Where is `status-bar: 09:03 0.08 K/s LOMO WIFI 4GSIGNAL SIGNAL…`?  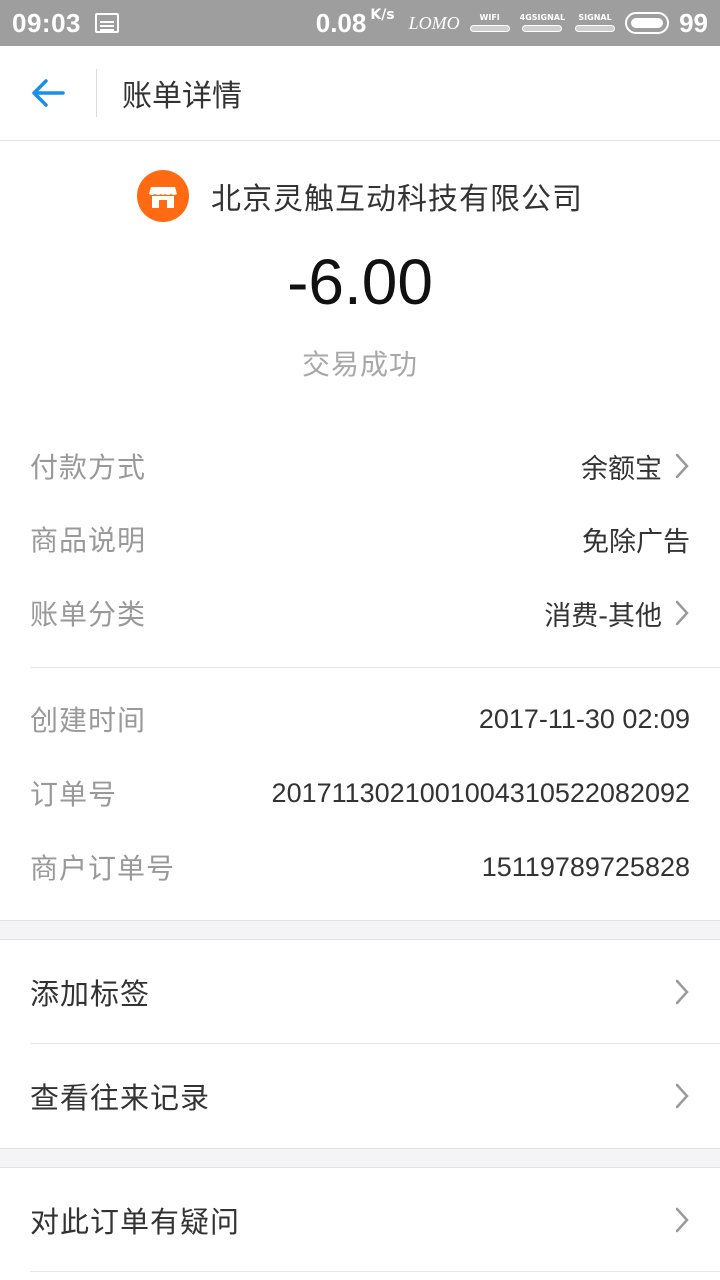
status-bar: 09:03 0.08 K/s LOMO WIFI 4GSIGNAL SIGNAL… is located at coordinates (360, 23).